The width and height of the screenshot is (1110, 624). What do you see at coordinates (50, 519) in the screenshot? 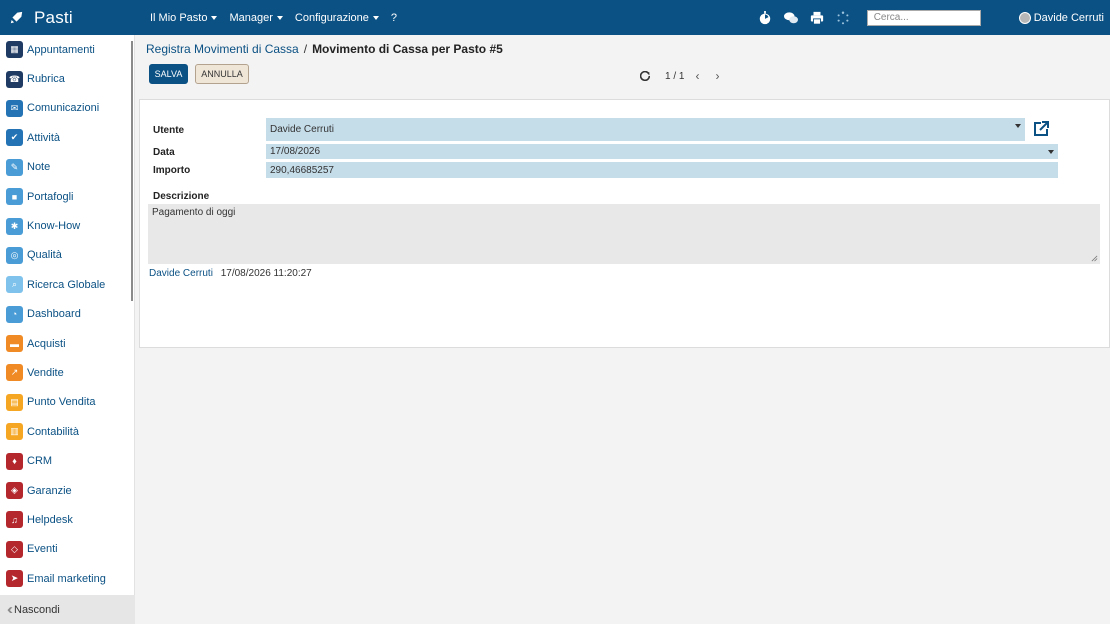
I see `sidebar-item-label: Helpdesk` at bounding box center [50, 519].